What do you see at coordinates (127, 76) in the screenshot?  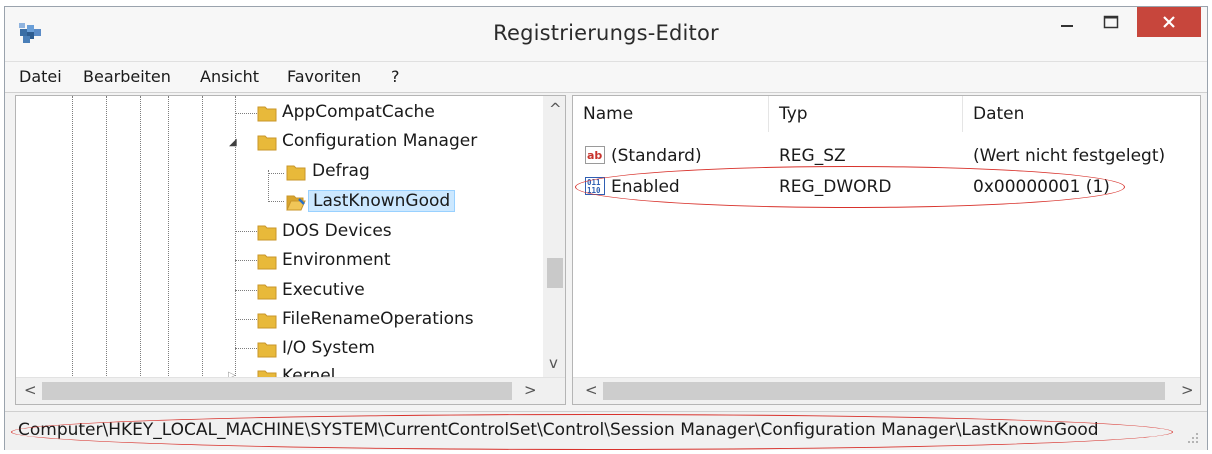 I see `menu-bearbeiten: Bearbeiten` at bounding box center [127, 76].